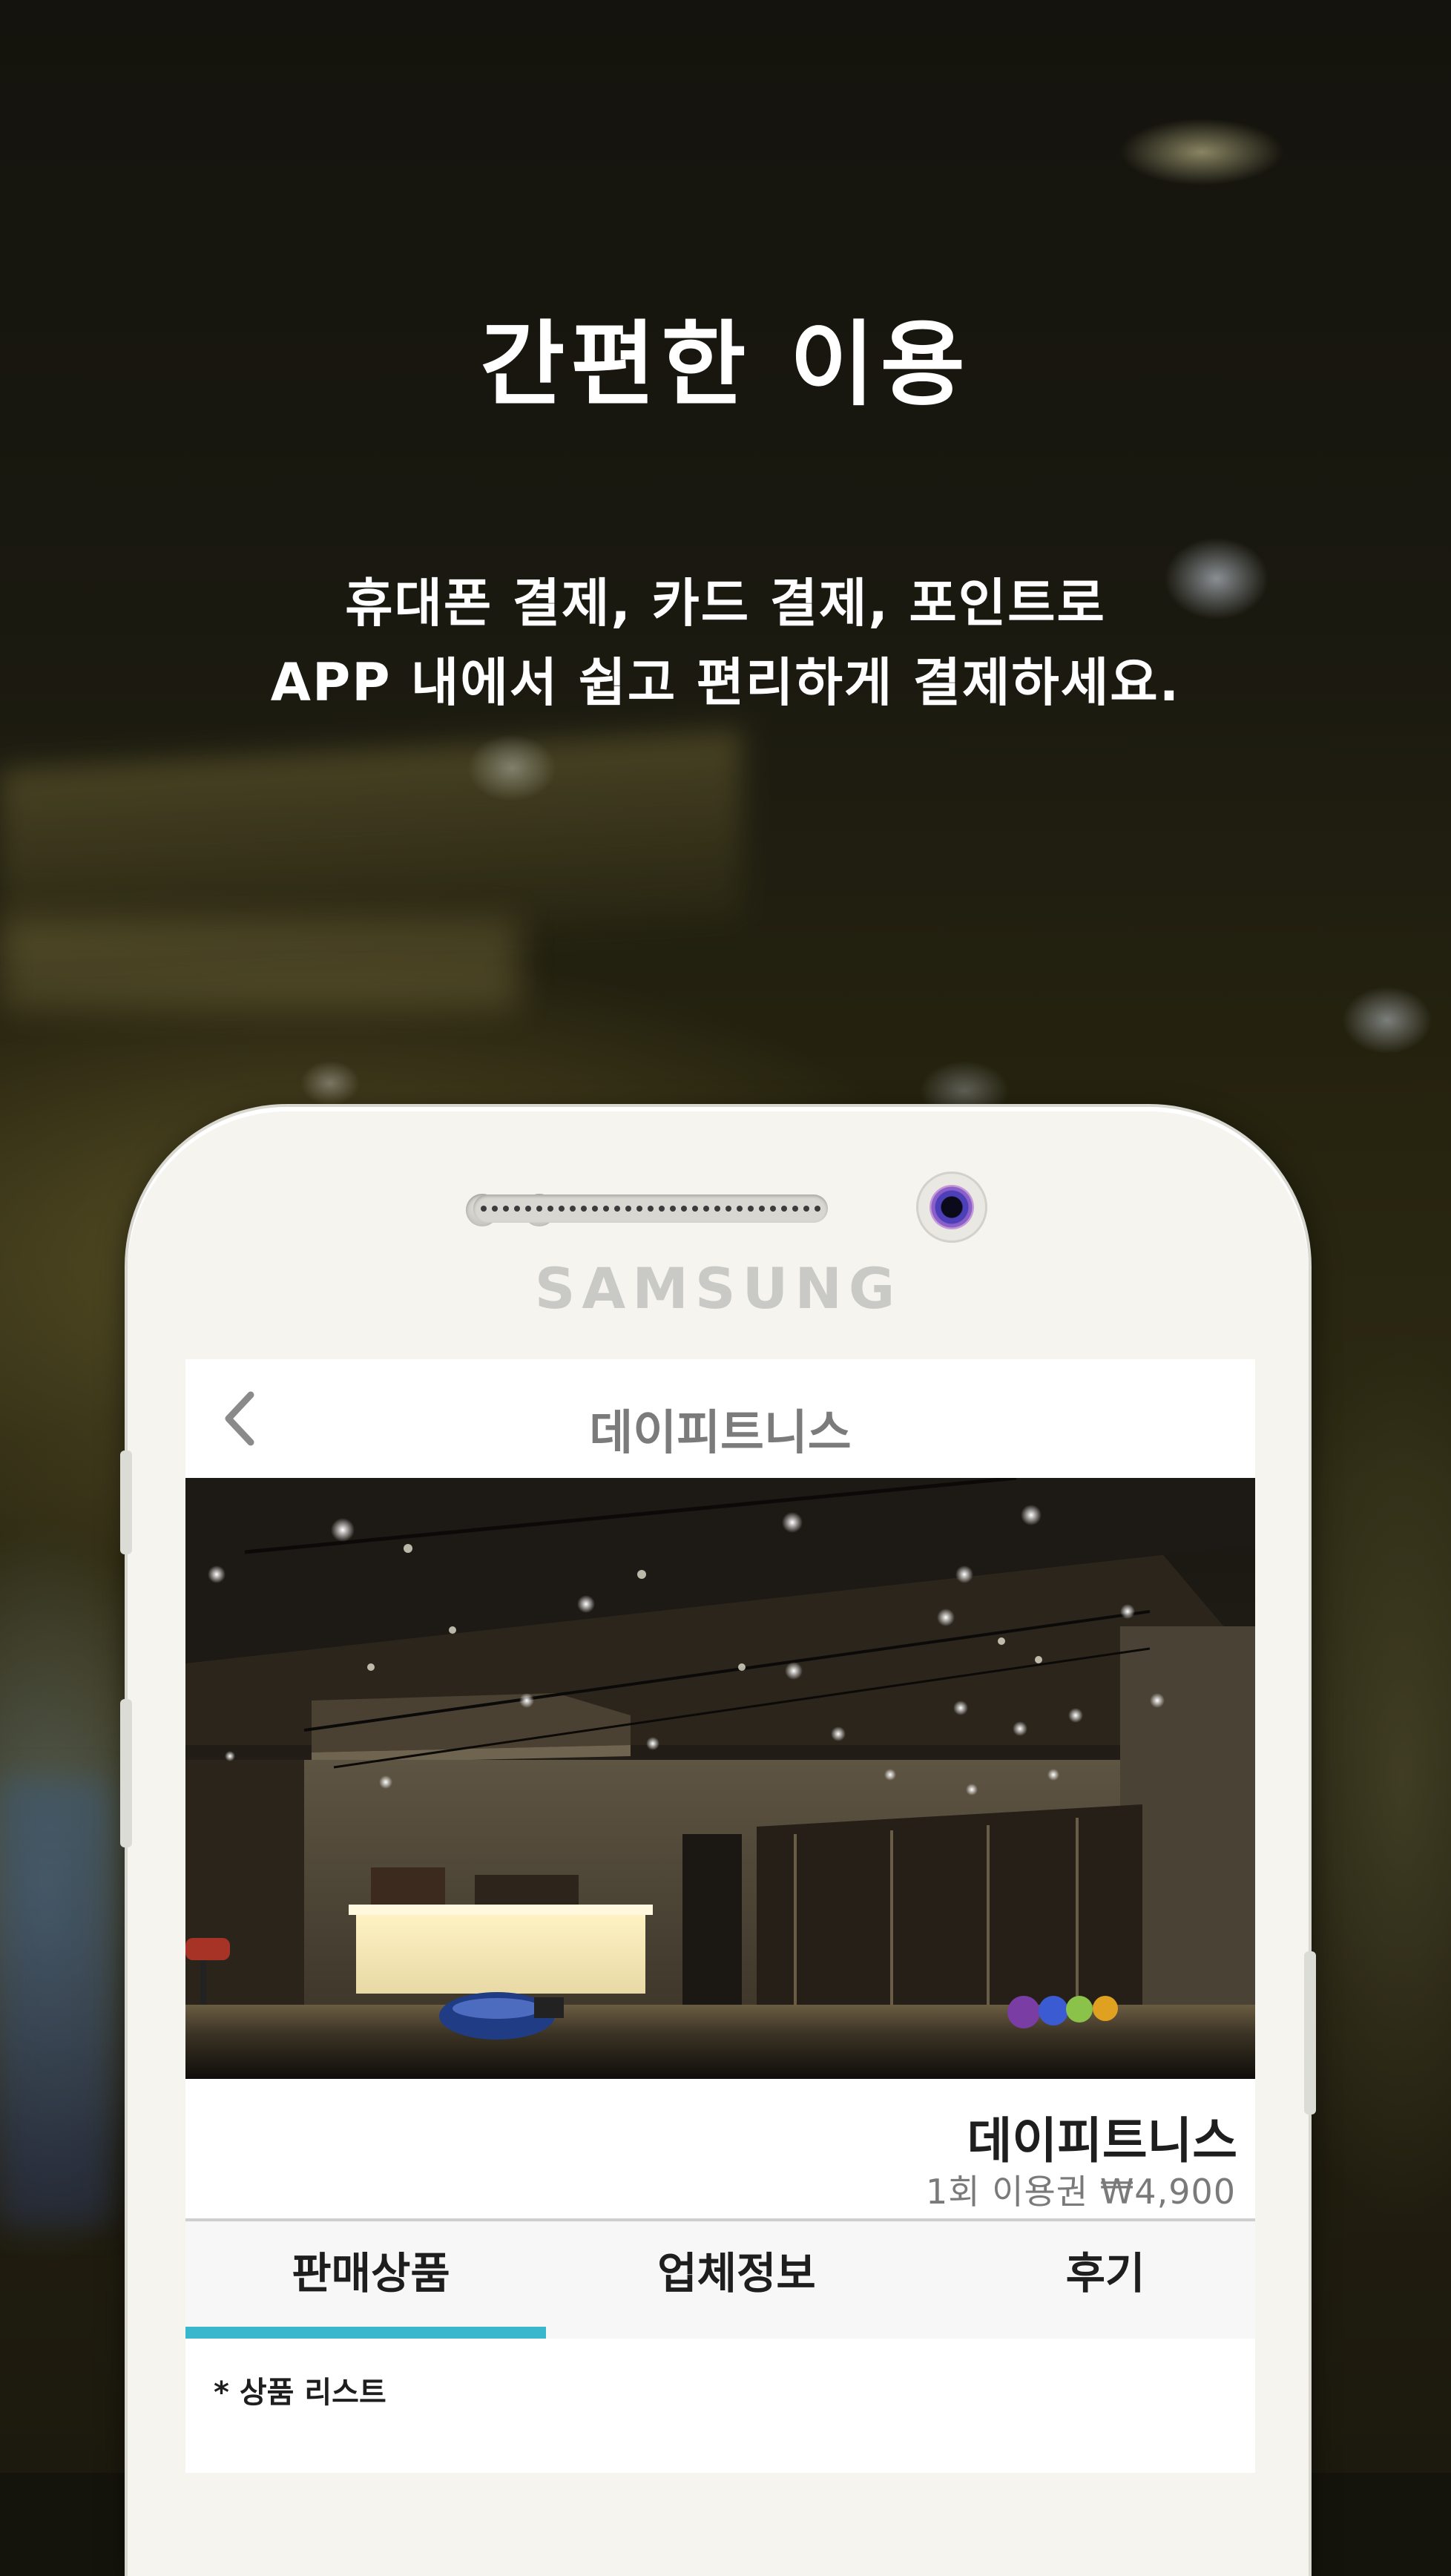 The height and width of the screenshot is (2576, 1451). Describe the element at coordinates (300, 2393) in the screenshot. I see `product-list-label: * 상품 리스트` at that location.